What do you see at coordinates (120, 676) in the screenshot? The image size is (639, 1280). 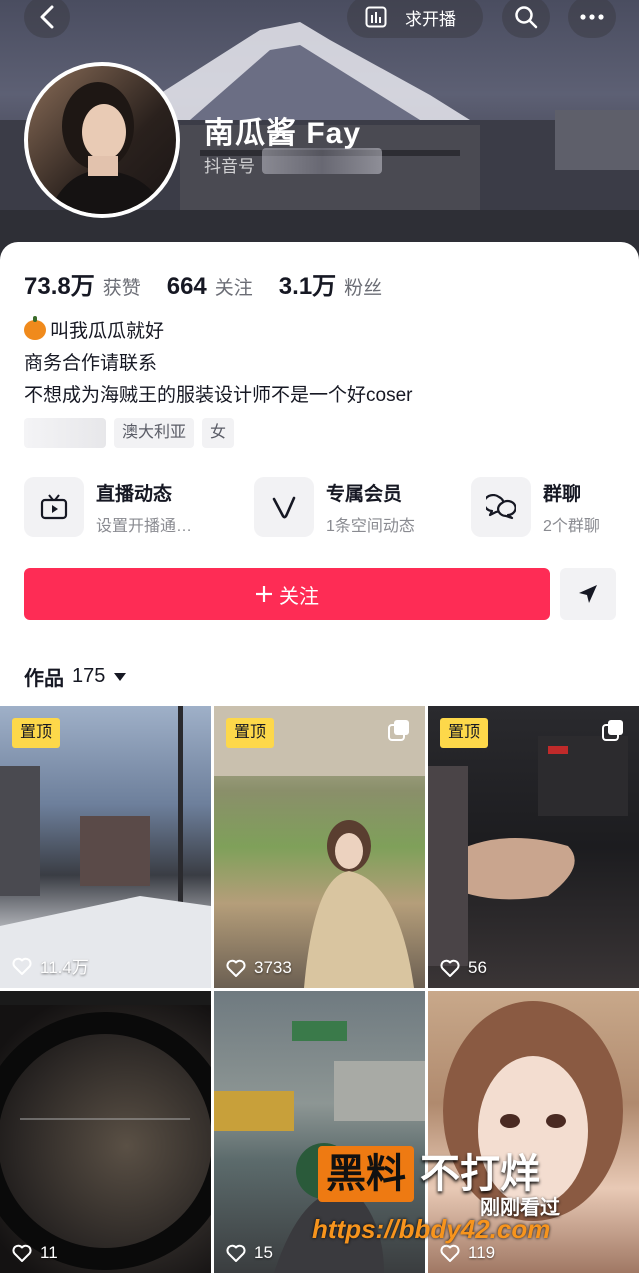 I see `caret-down-icon` at bounding box center [120, 676].